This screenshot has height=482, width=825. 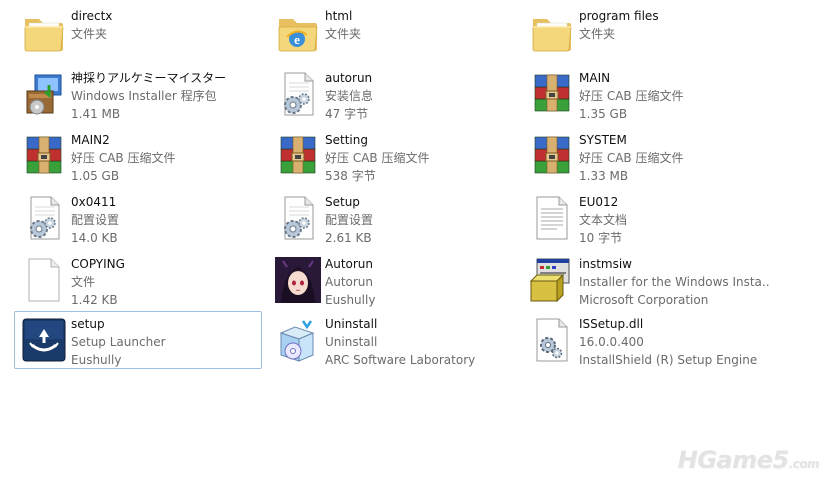 What do you see at coordinates (804, 464) in the screenshot?
I see `watermark-suffix: .com` at bounding box center [804, 464].